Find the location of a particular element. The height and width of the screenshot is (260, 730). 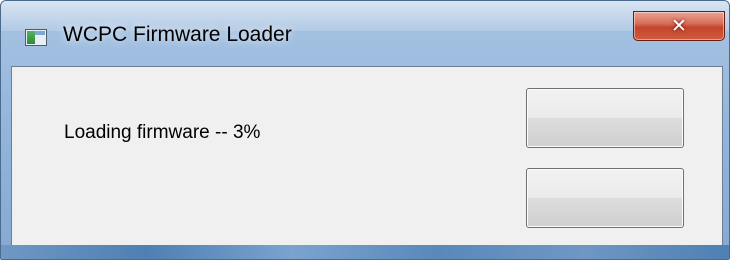

close-button: ✕ is located at coordinates (679, 26).